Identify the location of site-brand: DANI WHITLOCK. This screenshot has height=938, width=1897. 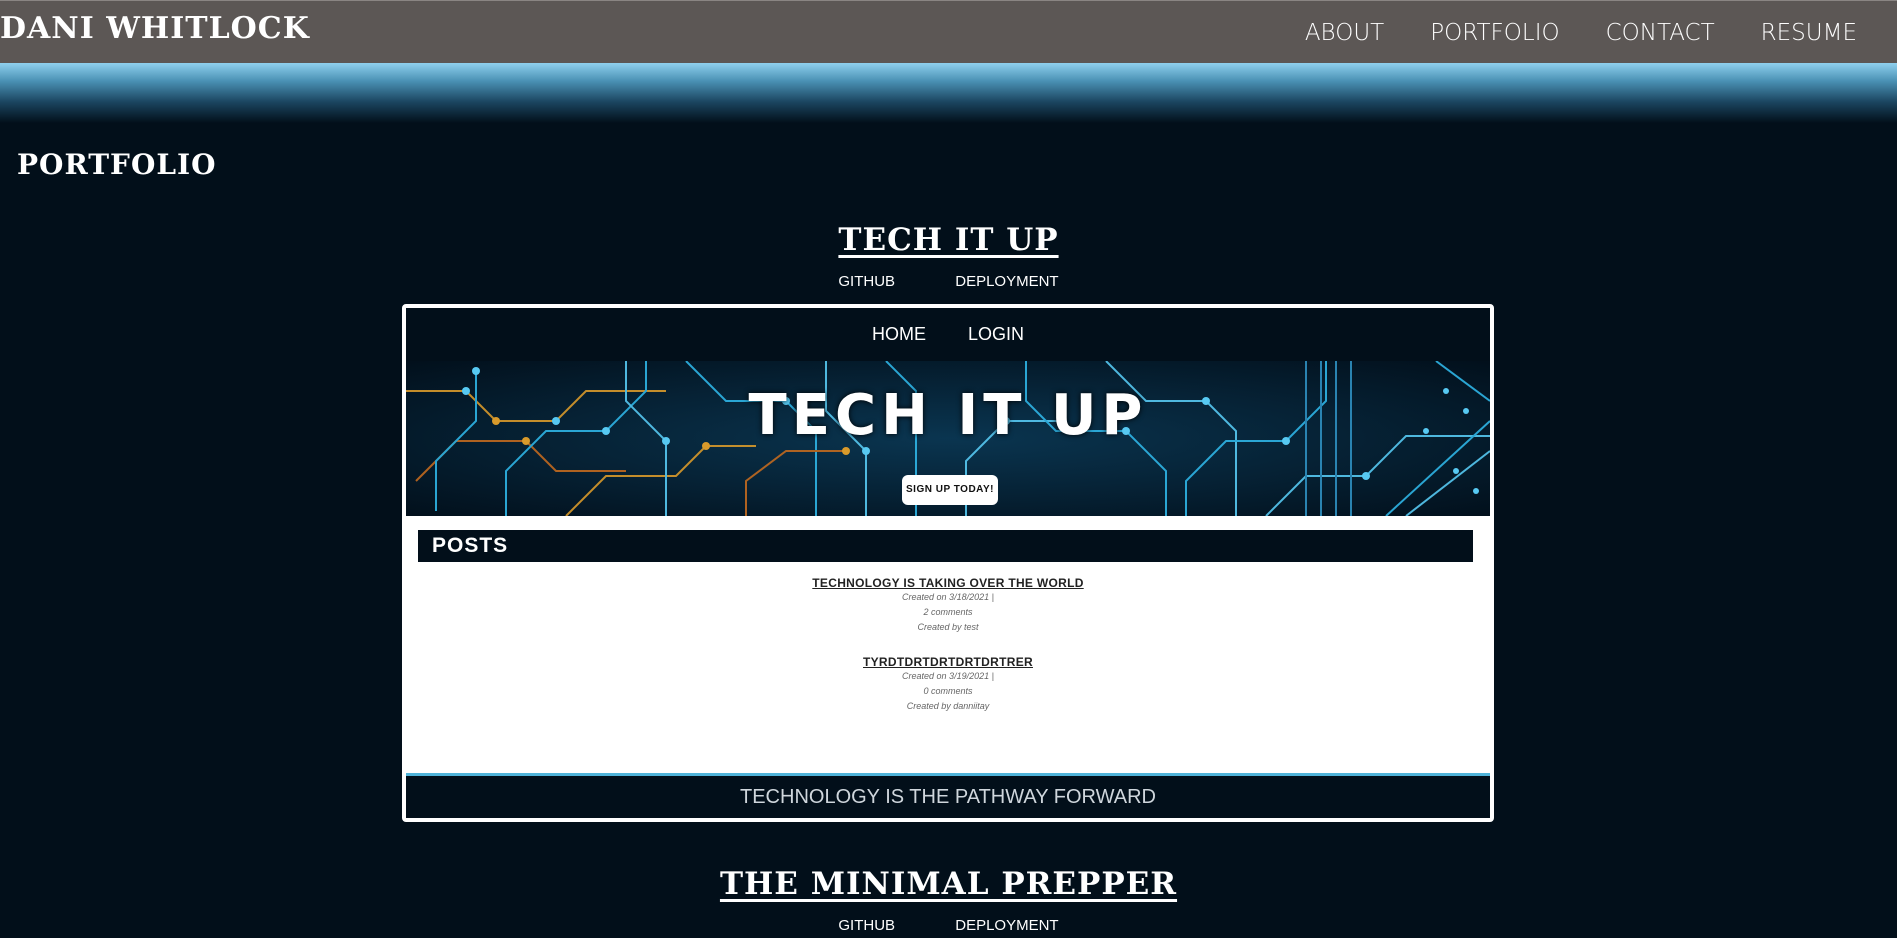
(155, 28).